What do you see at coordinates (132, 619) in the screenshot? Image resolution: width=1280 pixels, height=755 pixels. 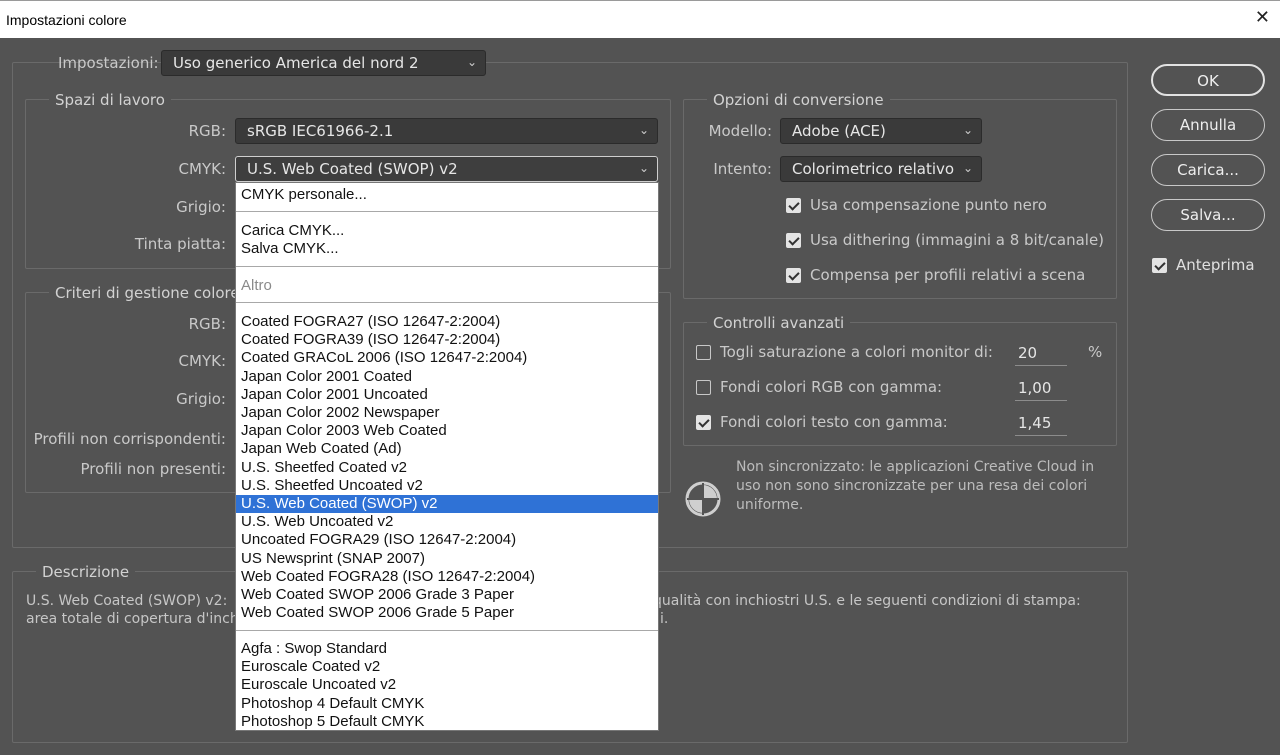 I see `description-line-2-left: area totale di copertura d'inch` at bounding box center [132, 619].